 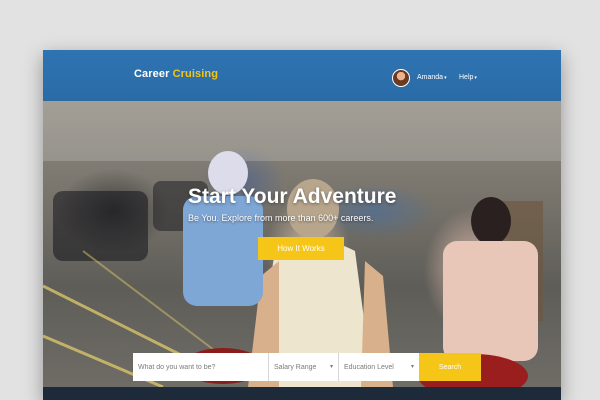 I want to click on career-search-field, so click(x=201, y=367).